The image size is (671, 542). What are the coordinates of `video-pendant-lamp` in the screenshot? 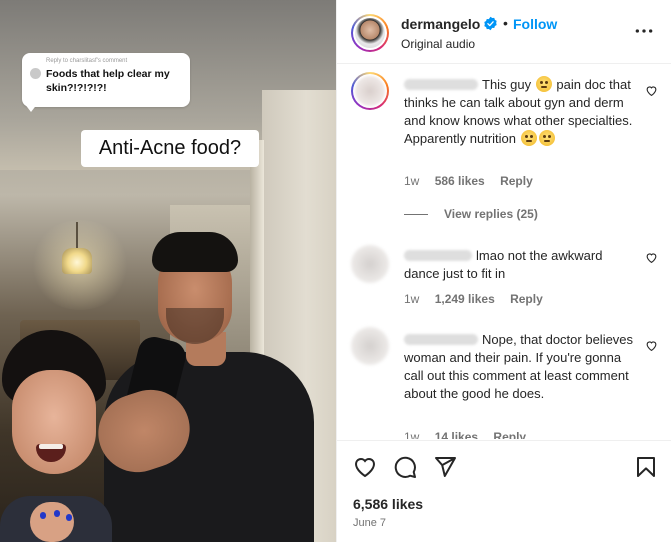 It's located at (77, 261).